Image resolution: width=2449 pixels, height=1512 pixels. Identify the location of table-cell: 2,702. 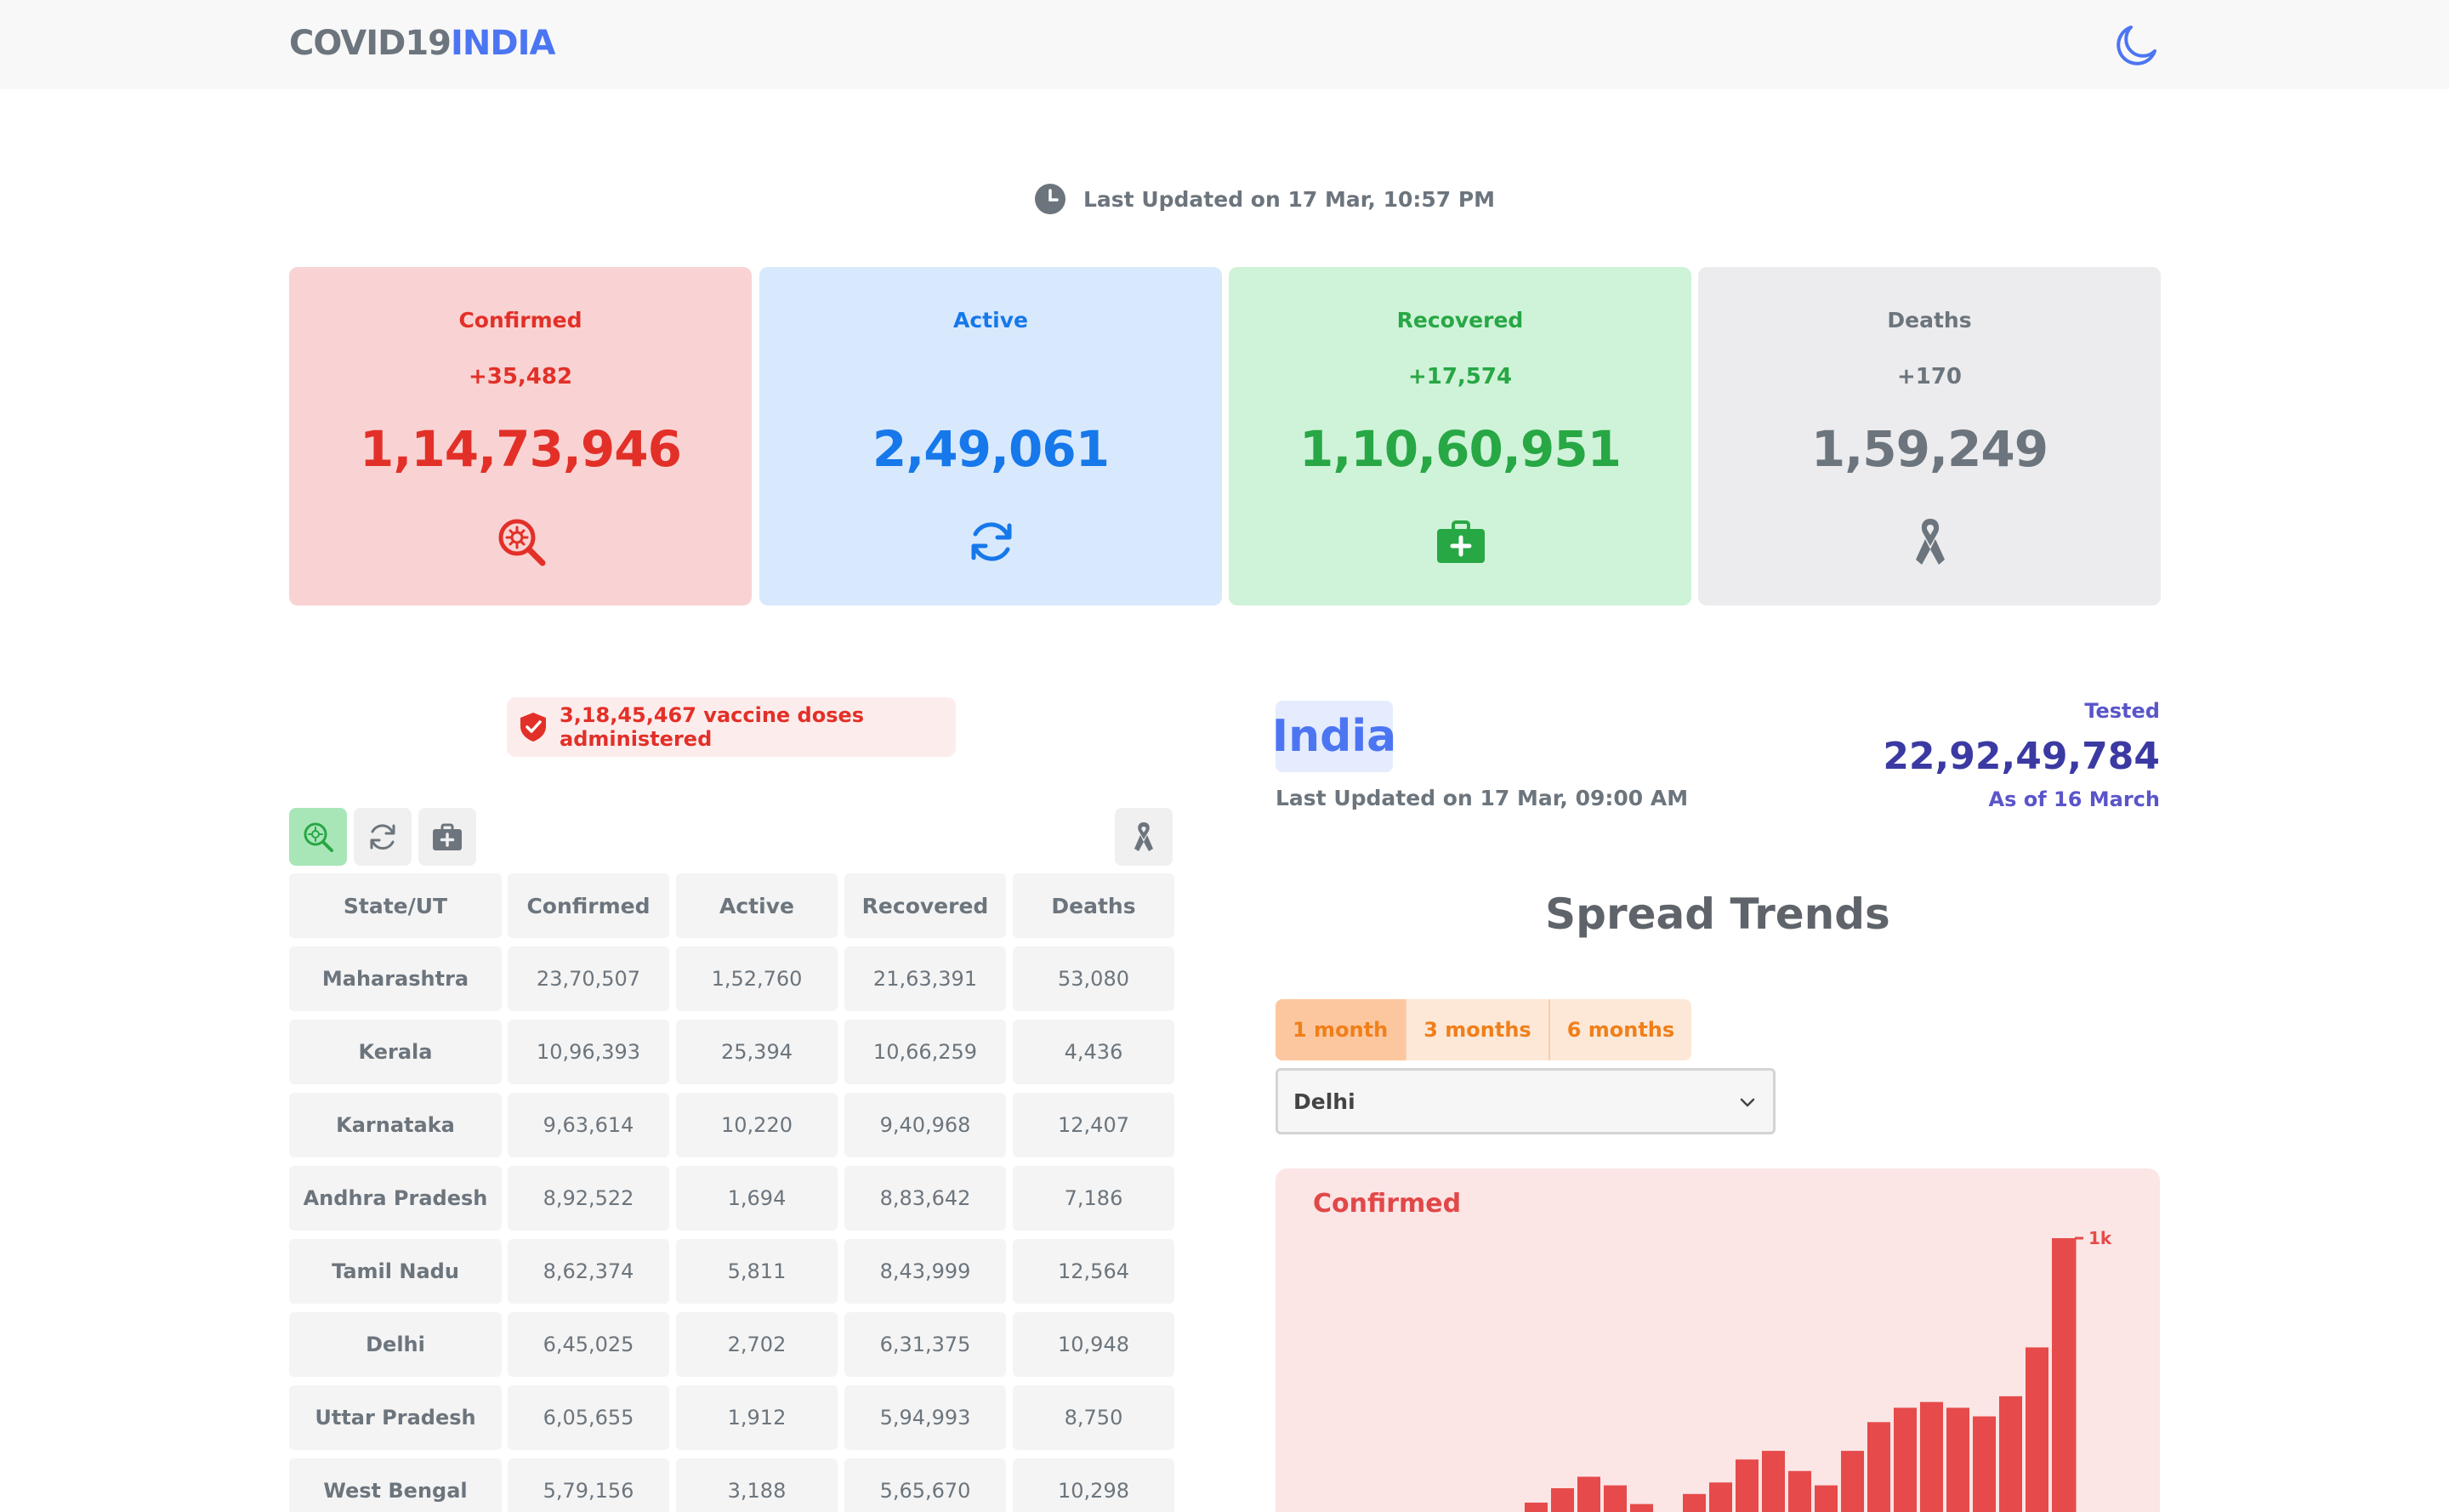
(757, 1344).